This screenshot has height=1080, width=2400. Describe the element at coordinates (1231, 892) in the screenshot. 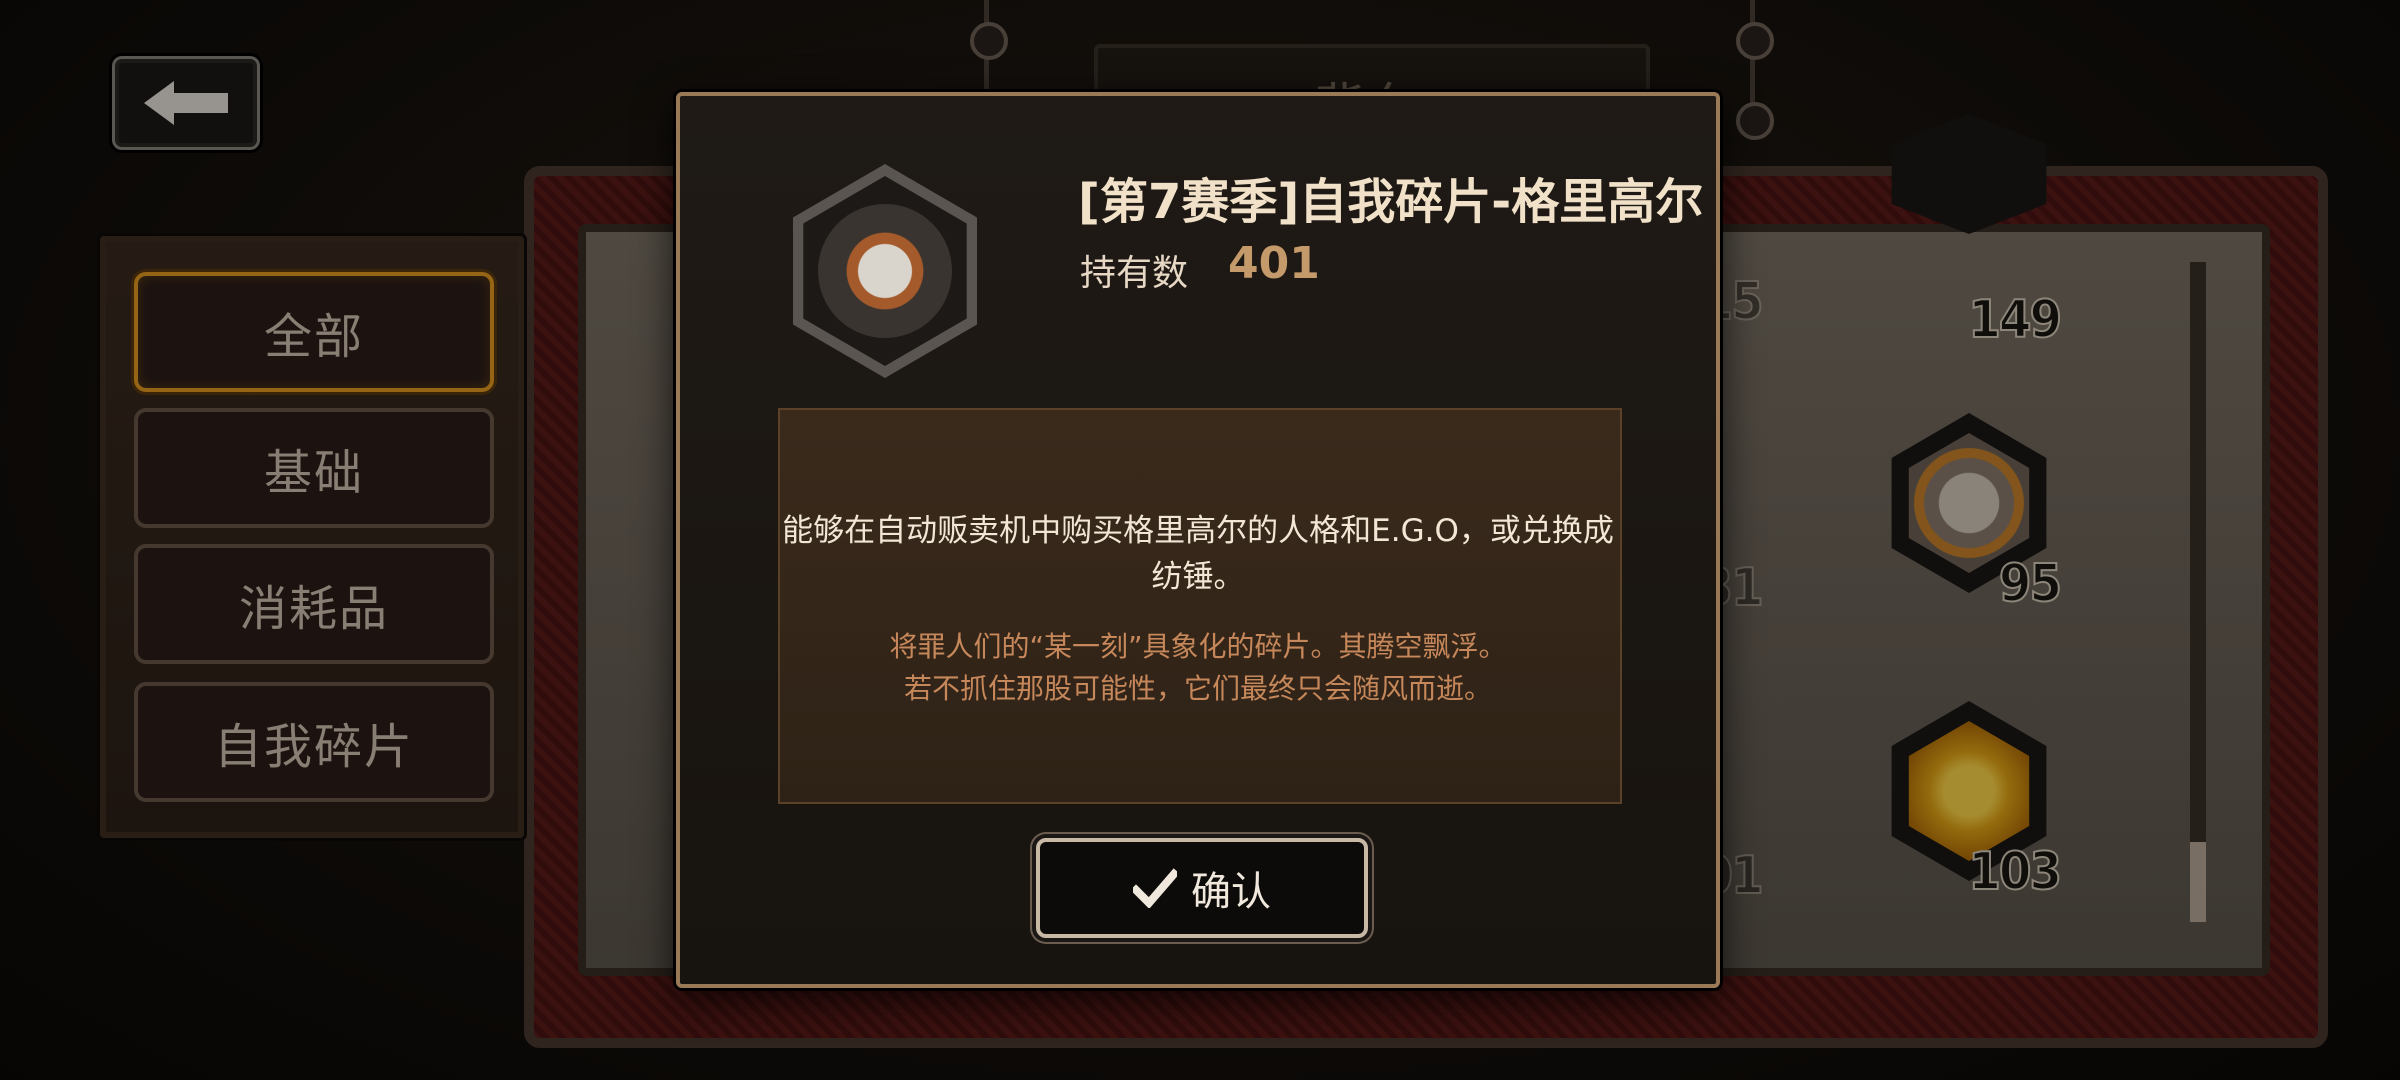

I see `confirm-label: 确认` at that location.